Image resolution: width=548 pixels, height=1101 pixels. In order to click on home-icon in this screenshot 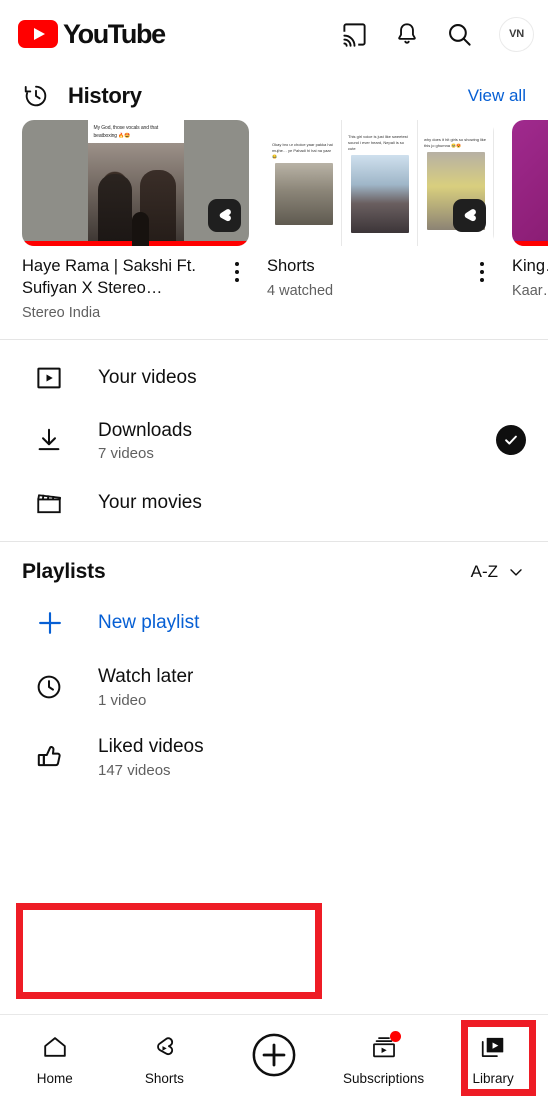, I will do `click(55, 1047)`.